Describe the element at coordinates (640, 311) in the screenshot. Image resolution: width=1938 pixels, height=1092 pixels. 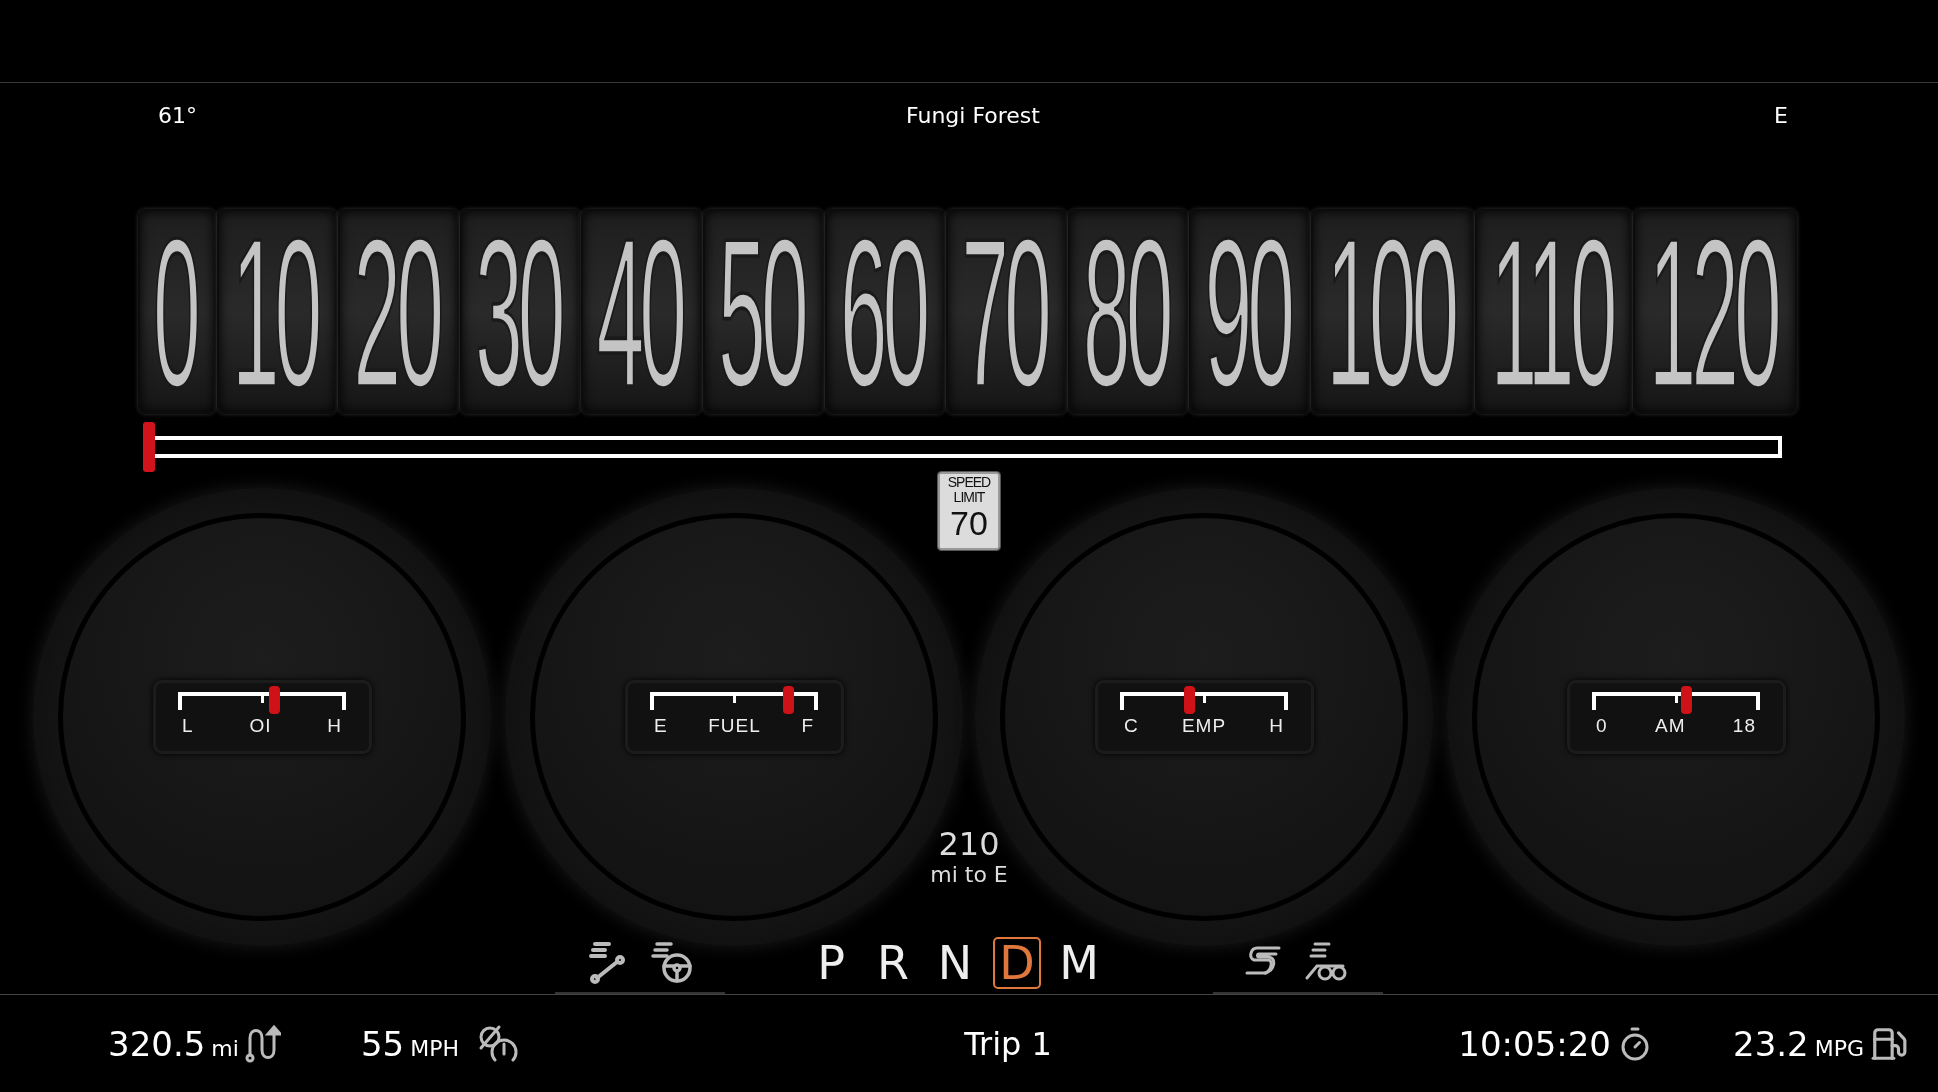
I see `speed-numeral: 40` at that location.